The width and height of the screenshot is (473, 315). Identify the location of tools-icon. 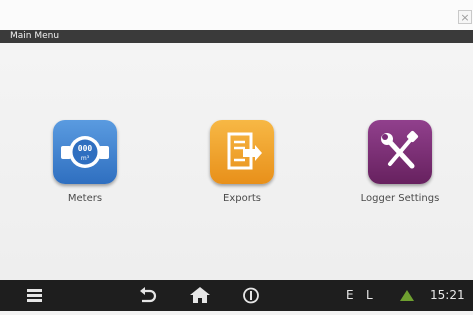
(400, 152).